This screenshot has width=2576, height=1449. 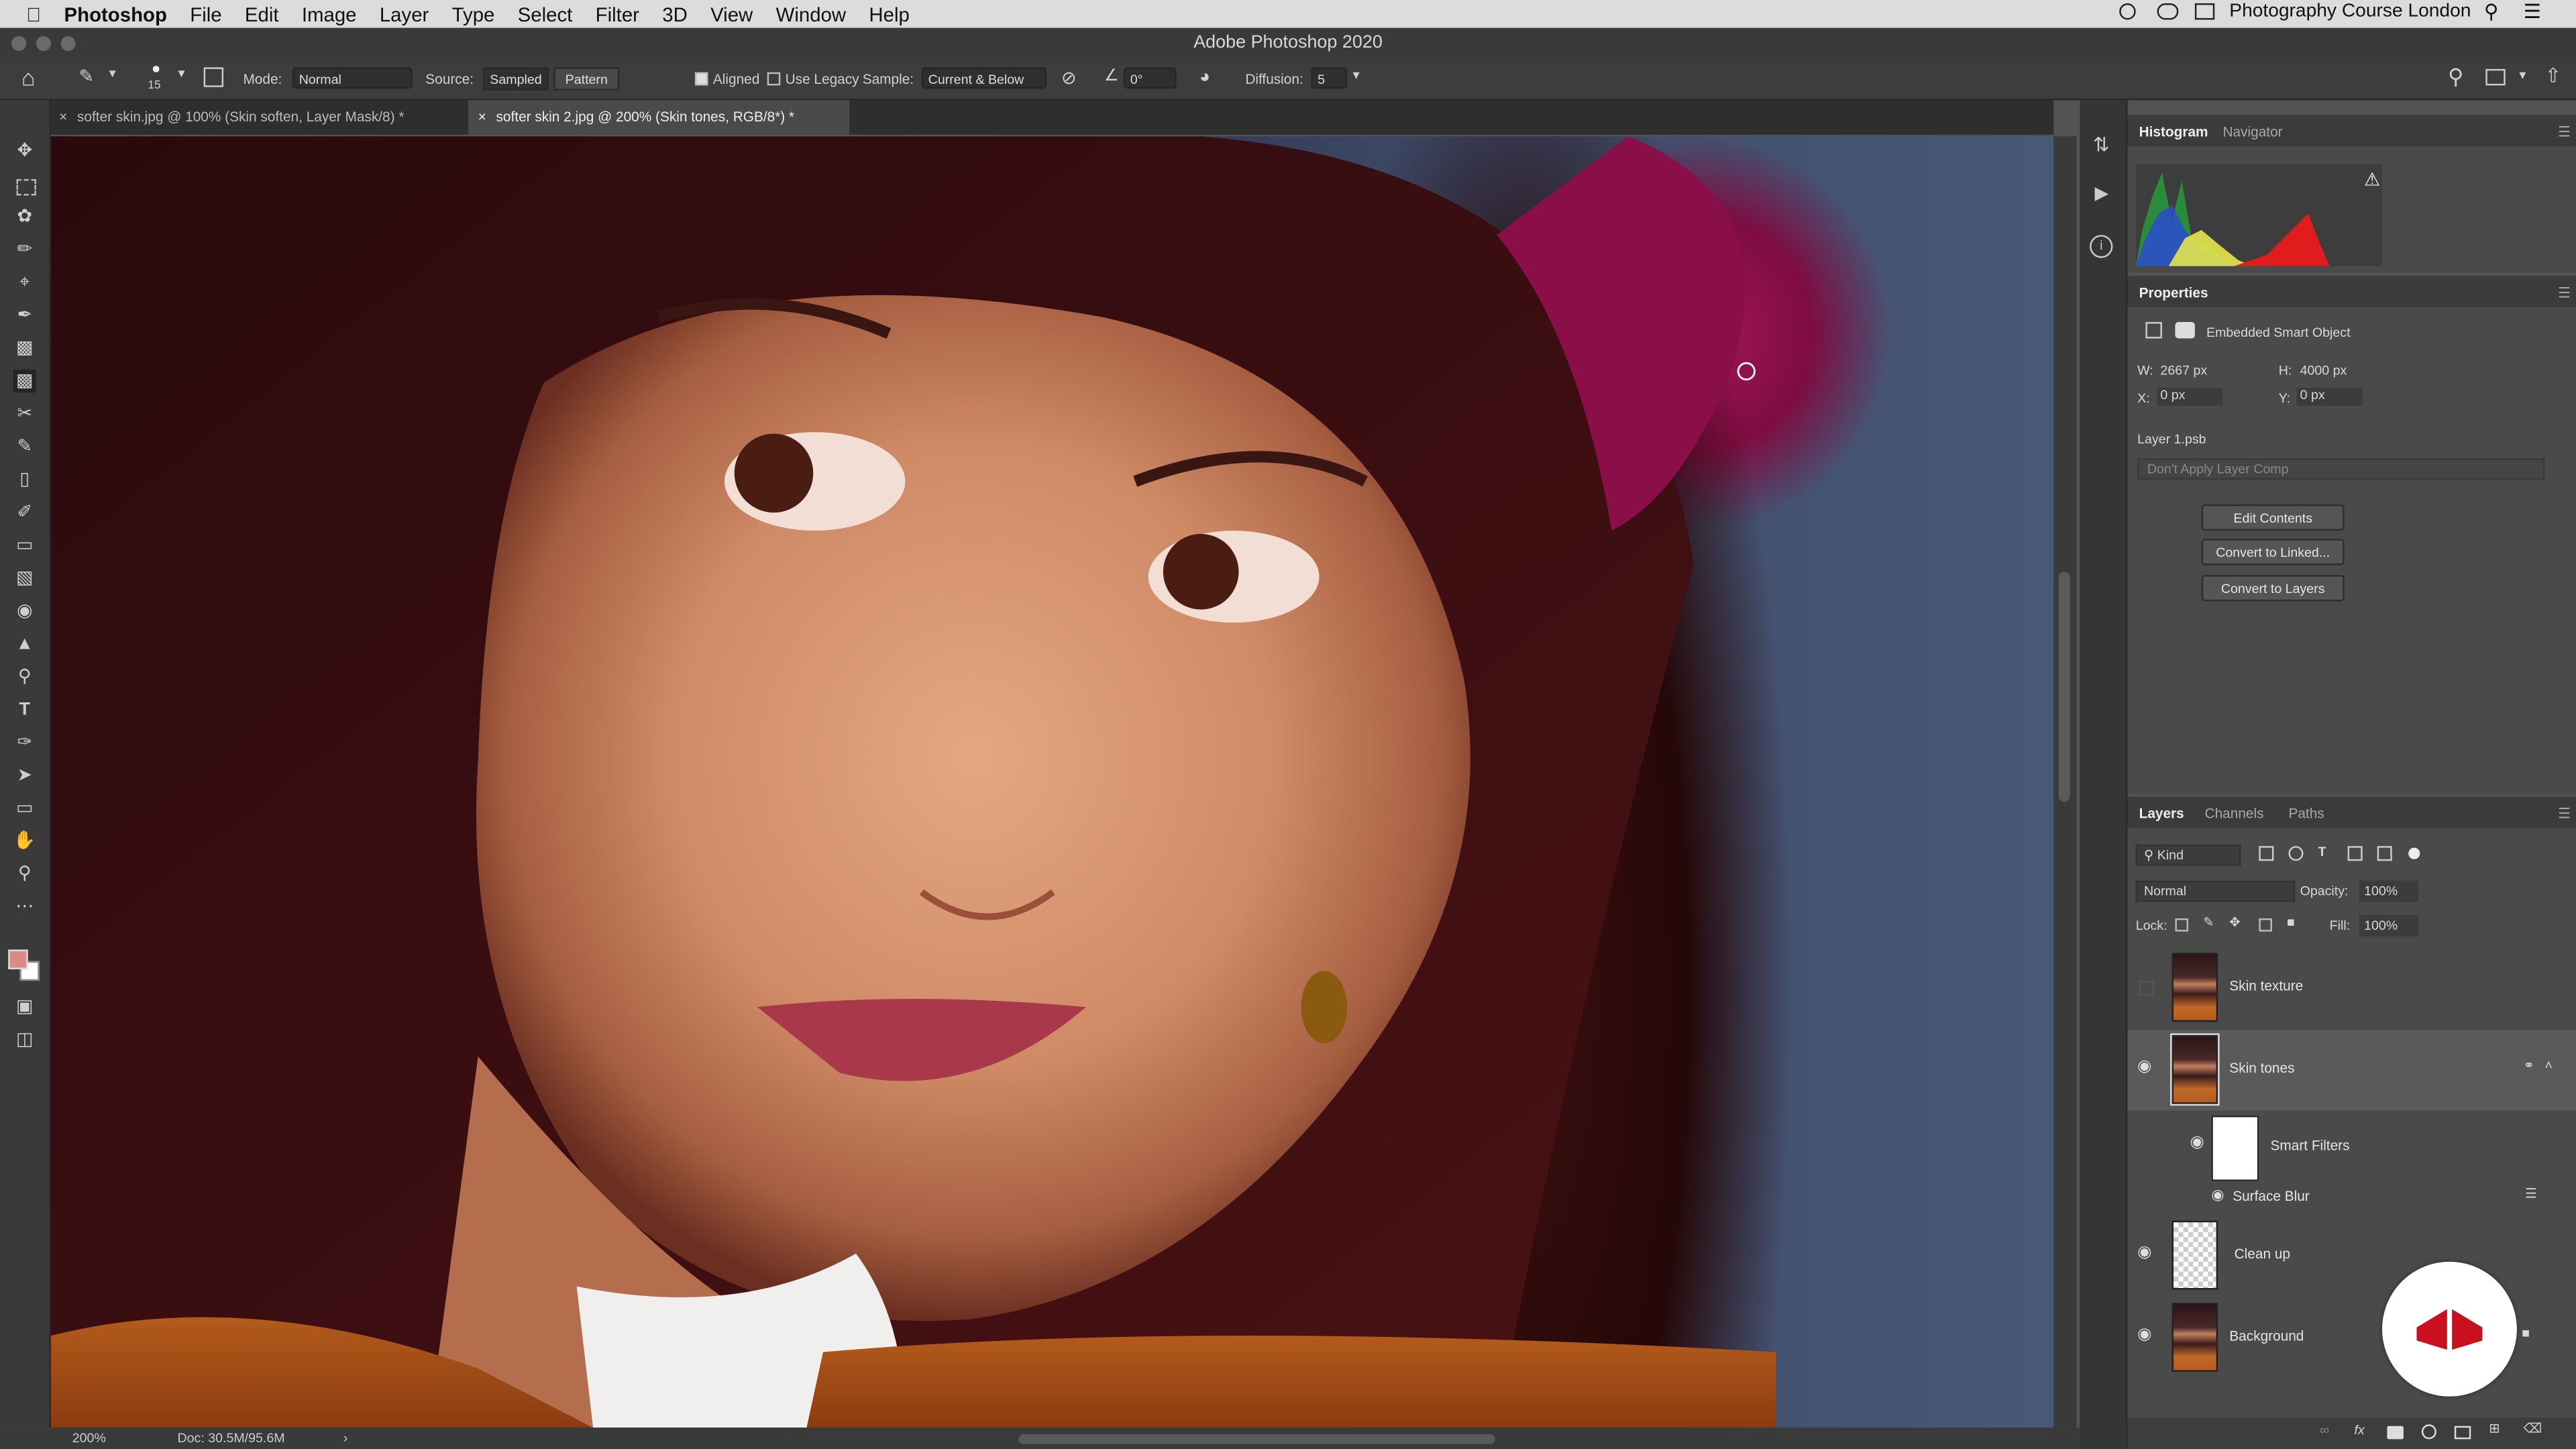 What do you see at coordinates (2064, 687) in the screenshot?
I see `vertical-scroll-thumb` at bounding box center [2064, 687].